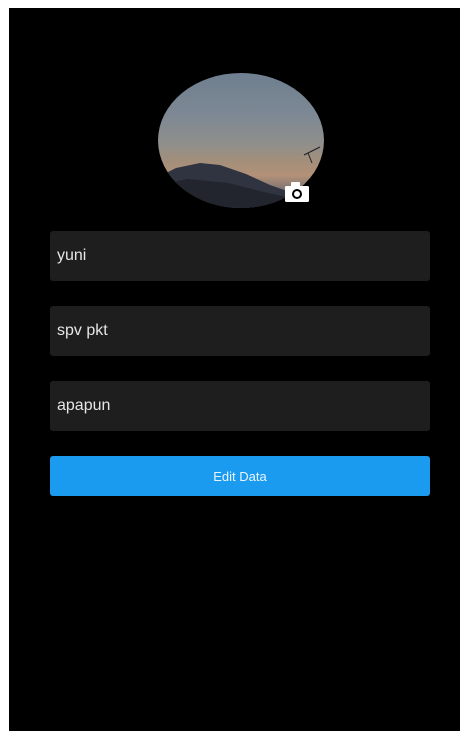 This screenshot has width=463, height=734. I want to click on edit-data-button: Edit Data, so click(240, 476).